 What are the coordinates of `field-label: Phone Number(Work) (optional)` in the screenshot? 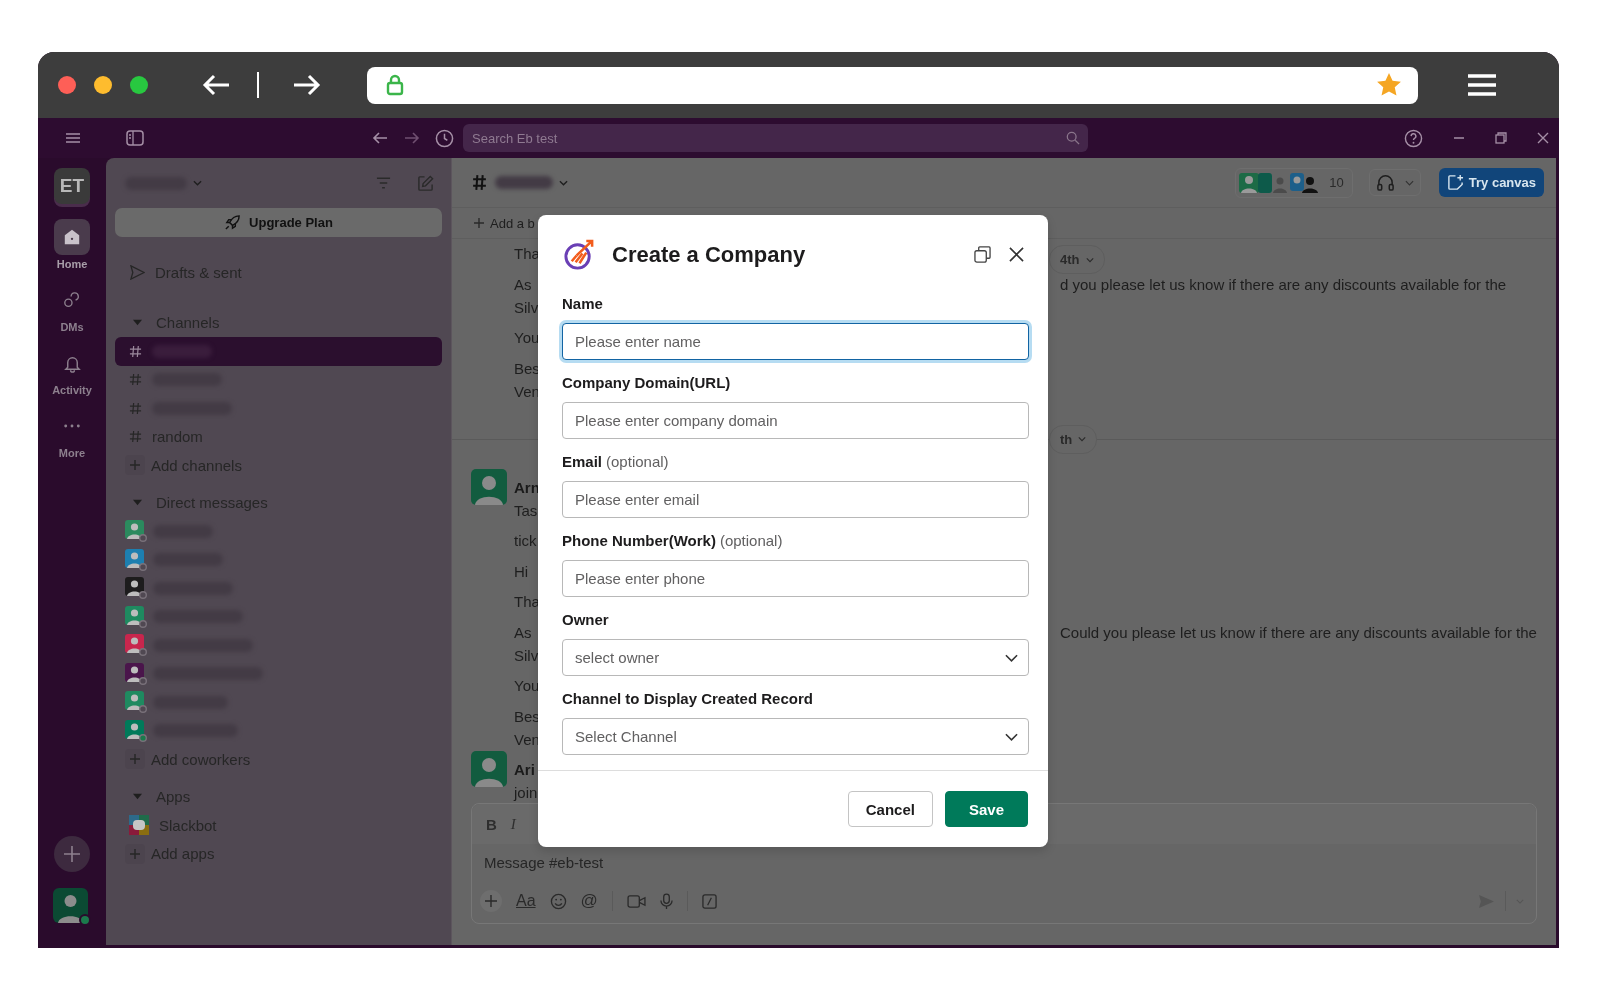 It's located at (673, 541).